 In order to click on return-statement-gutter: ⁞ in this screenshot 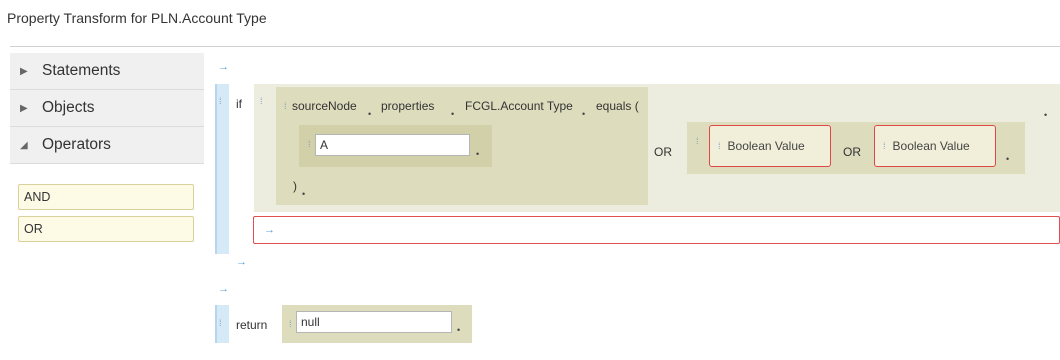, I will do `click(222, 324)`.